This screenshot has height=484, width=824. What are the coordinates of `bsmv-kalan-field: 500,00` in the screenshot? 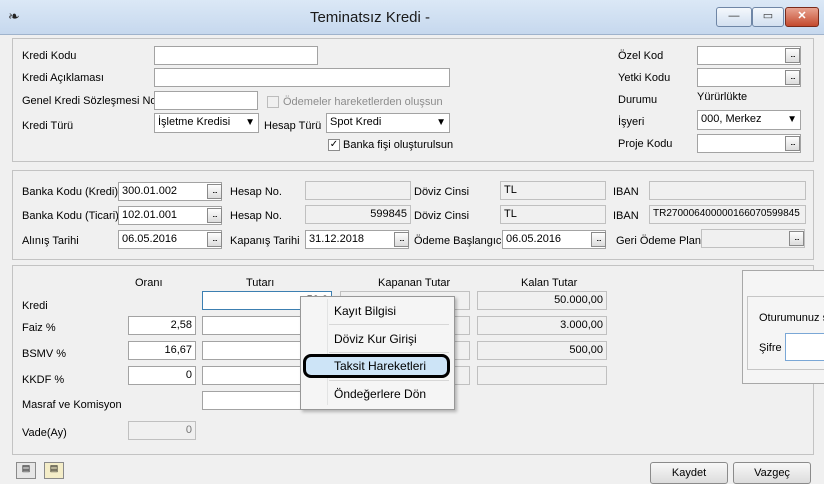 It's located at (542, 350).